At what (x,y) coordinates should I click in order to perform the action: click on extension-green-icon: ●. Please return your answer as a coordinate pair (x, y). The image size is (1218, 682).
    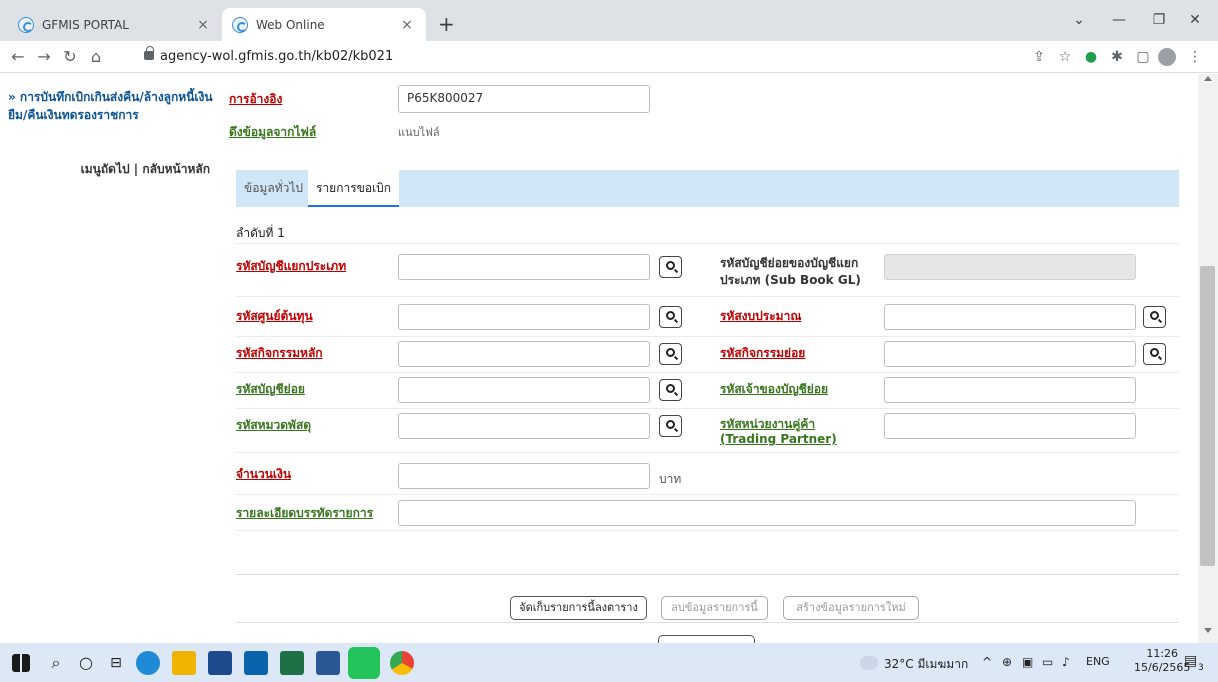
    Looking at the image, I should click on (1091, 57).